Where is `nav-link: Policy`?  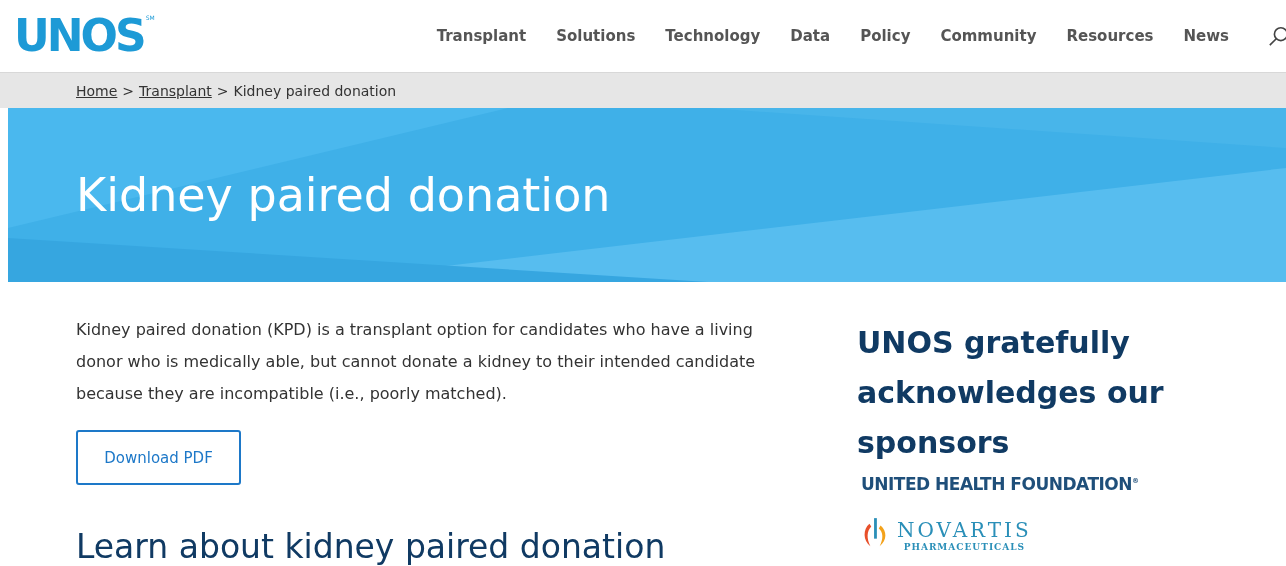 nav-link: Policy is located at coordinates (885, 36).